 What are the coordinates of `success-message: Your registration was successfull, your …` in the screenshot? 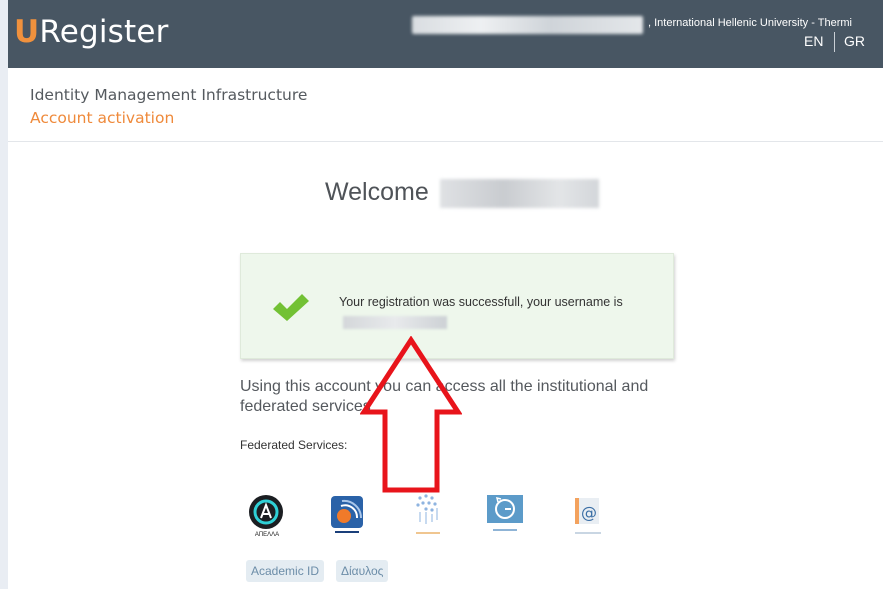 It's located at (494, 312).